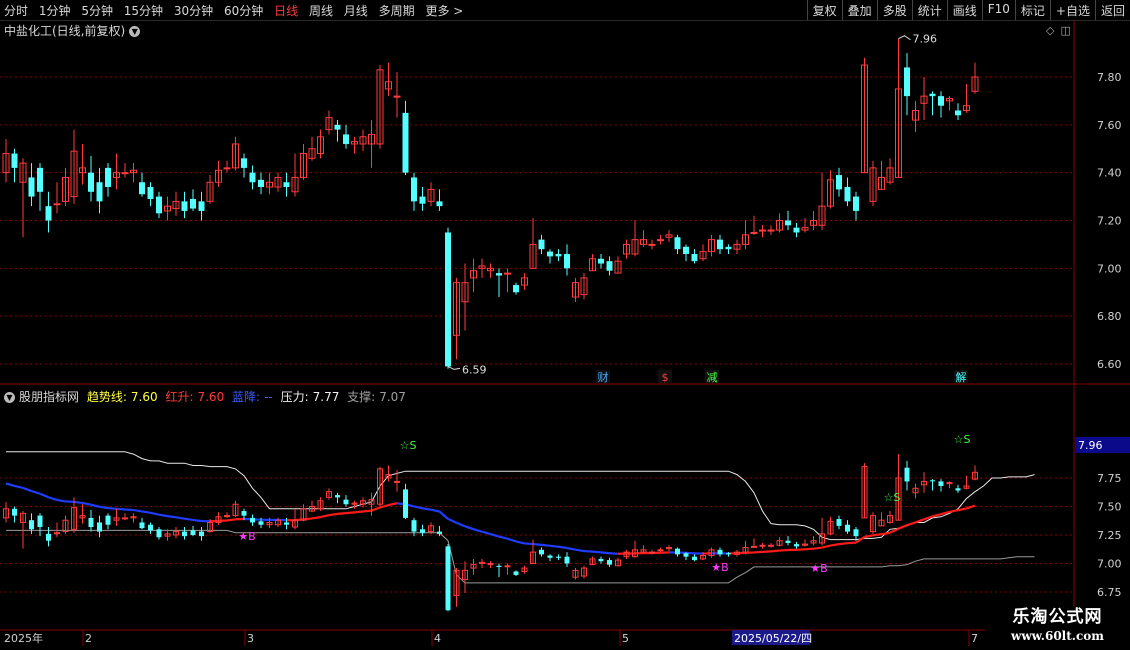 This screenshot has height=650, width=1130. Describe the element at coordinates (9, 397) in the screenshot. I see `chevron-down-icon: ▼` at that location.